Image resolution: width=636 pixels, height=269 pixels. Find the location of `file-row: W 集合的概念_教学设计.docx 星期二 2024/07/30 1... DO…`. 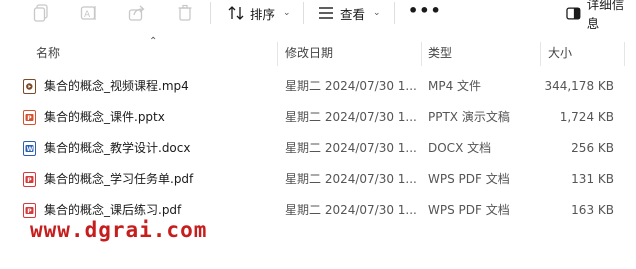

file-row: W 集合的概念_教学设计.docx 星期二 2024/07/30 1... DO… is located at coordinates (318, 148).